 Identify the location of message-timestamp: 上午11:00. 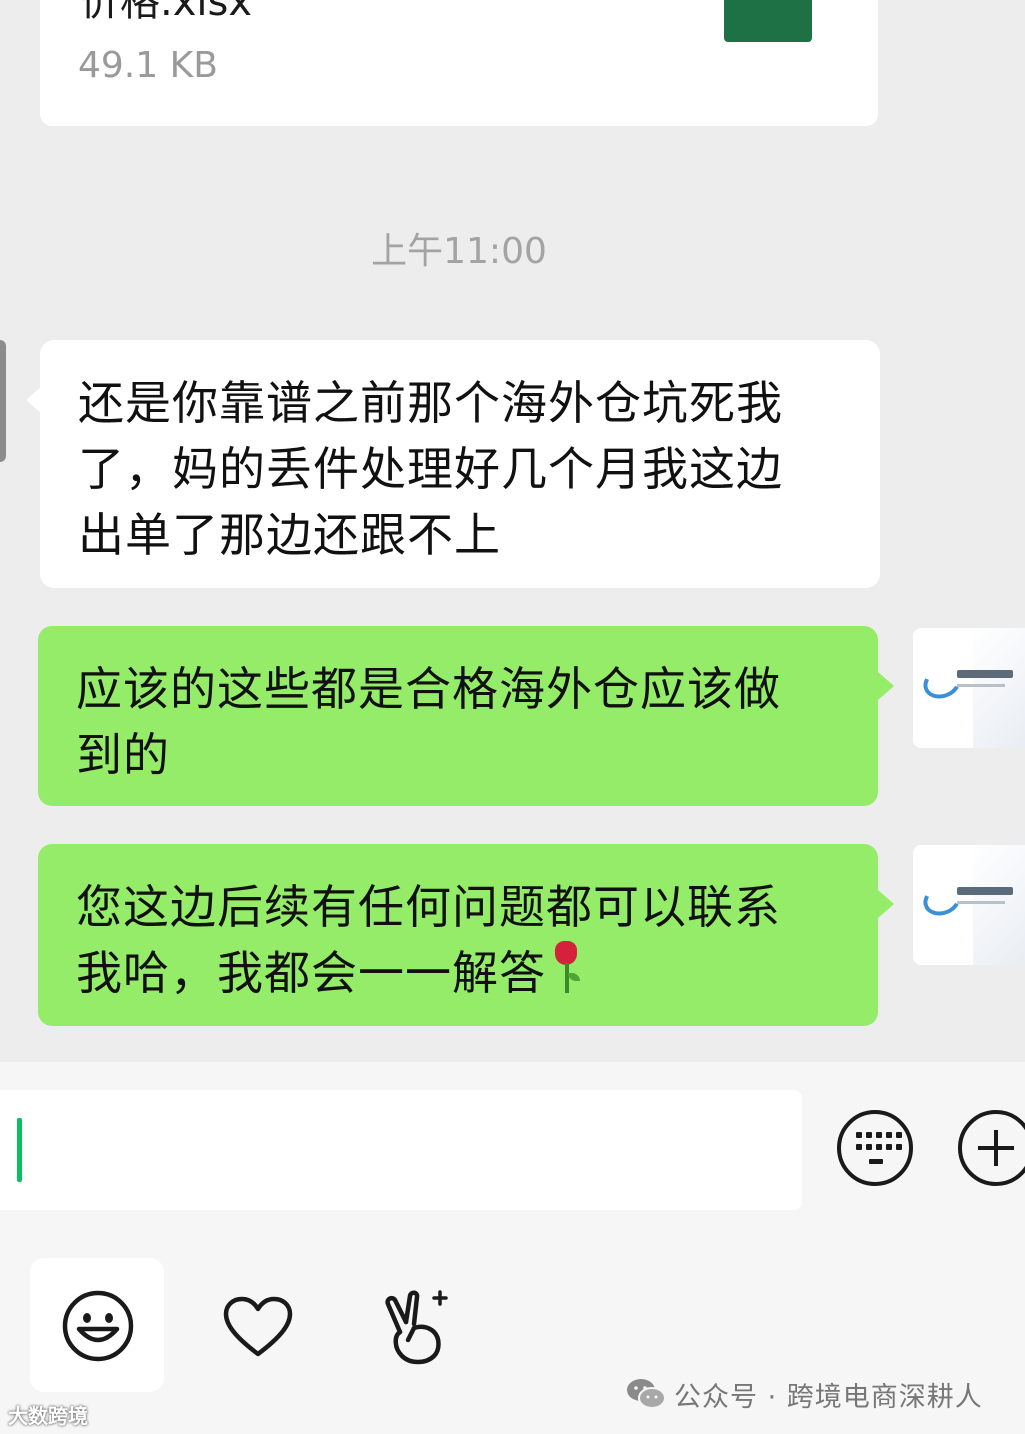
(459, 251).